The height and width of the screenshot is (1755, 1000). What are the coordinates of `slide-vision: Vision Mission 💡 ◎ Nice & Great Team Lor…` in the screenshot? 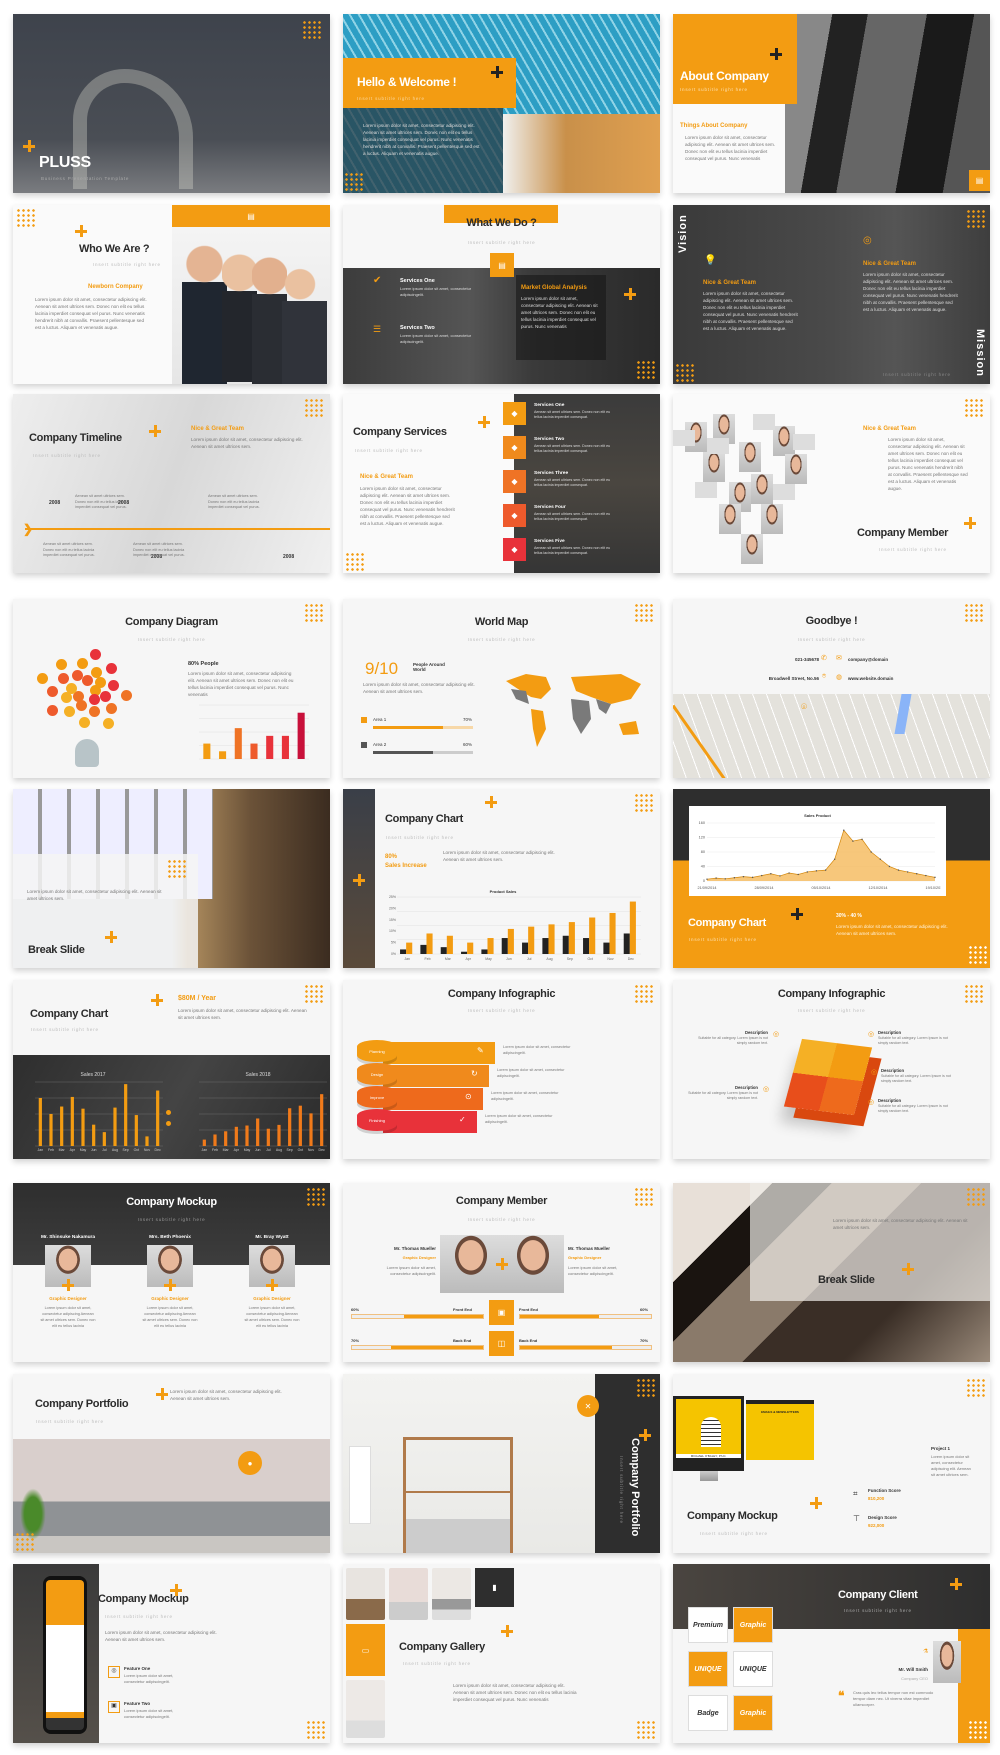 It's located at (831, 294).